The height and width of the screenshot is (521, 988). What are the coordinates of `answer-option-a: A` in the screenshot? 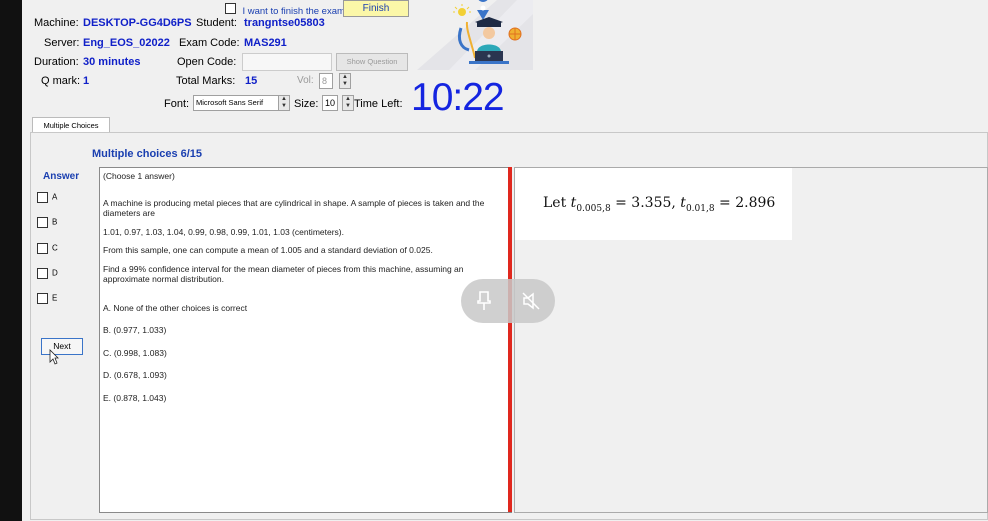 It's located at (47, 197).